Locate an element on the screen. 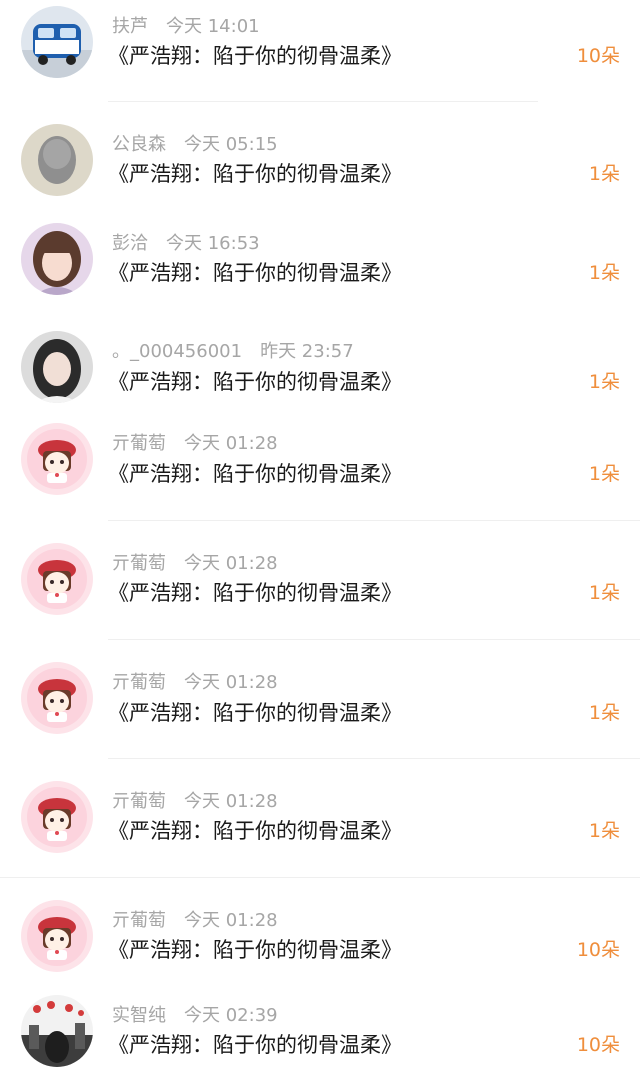 Image resolution: width=640 pixels, height=1088 pixels. user-meta: 。_000456001 昨天 23:57 is located at coordinates (233, 352).